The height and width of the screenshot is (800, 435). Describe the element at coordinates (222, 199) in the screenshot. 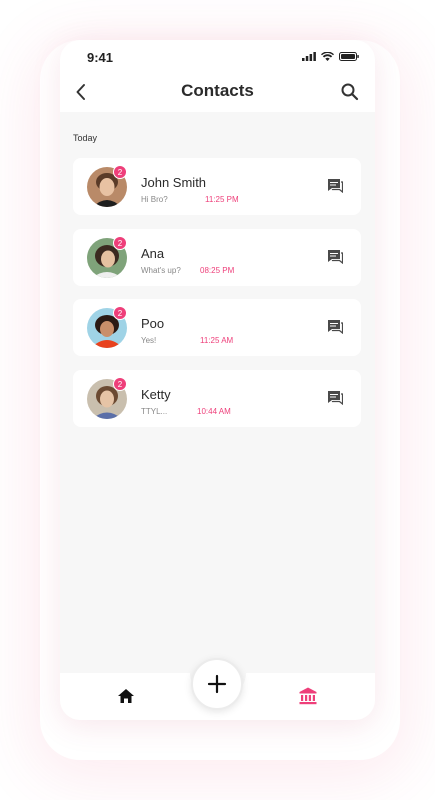

I see `message-time: 11:25 PM` at that location.